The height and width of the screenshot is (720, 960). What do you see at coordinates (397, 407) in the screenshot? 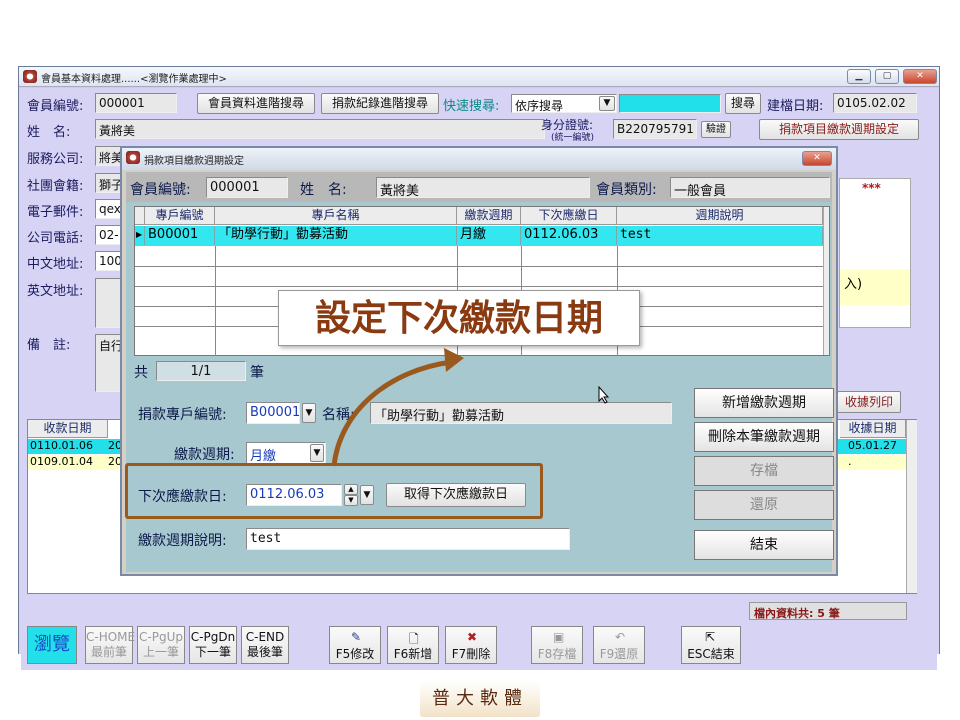
I see `callout-arrow-icon` at bounding box center [397, 407].